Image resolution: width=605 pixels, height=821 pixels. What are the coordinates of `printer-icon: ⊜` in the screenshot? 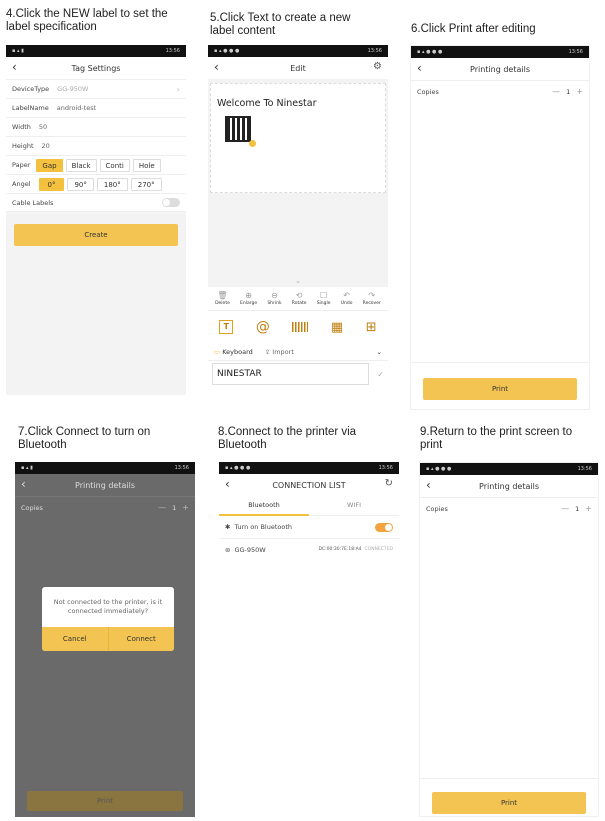 It's located at (228, 549).